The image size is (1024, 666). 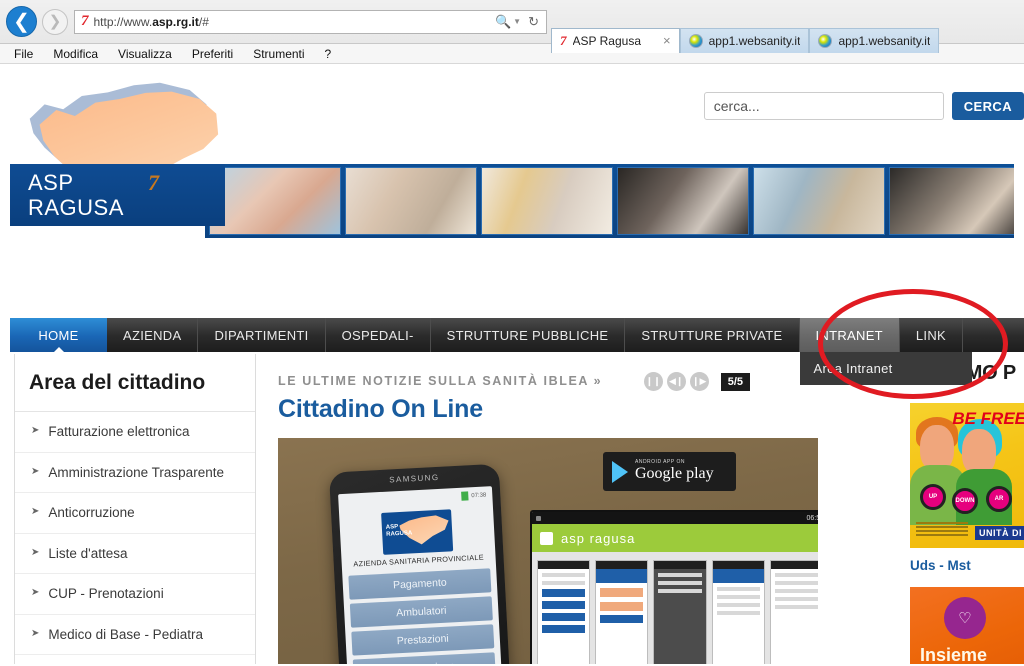 I want to click on browser-tab-websanity-1: app1.websanity.it, so click(x=744, y=40).